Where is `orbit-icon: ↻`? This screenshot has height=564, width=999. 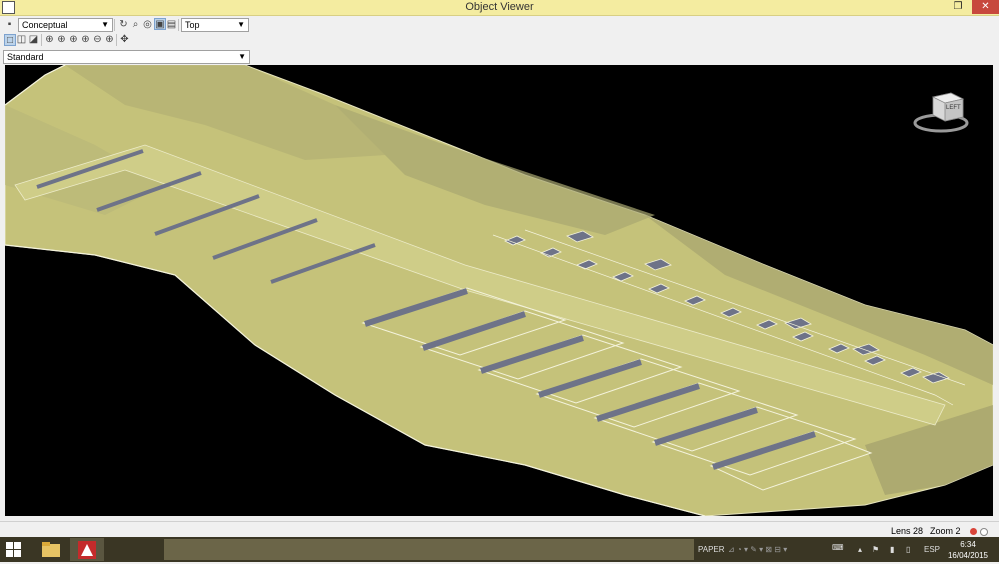 orbit-icon: ↻ is located at coordinates (123, 24).